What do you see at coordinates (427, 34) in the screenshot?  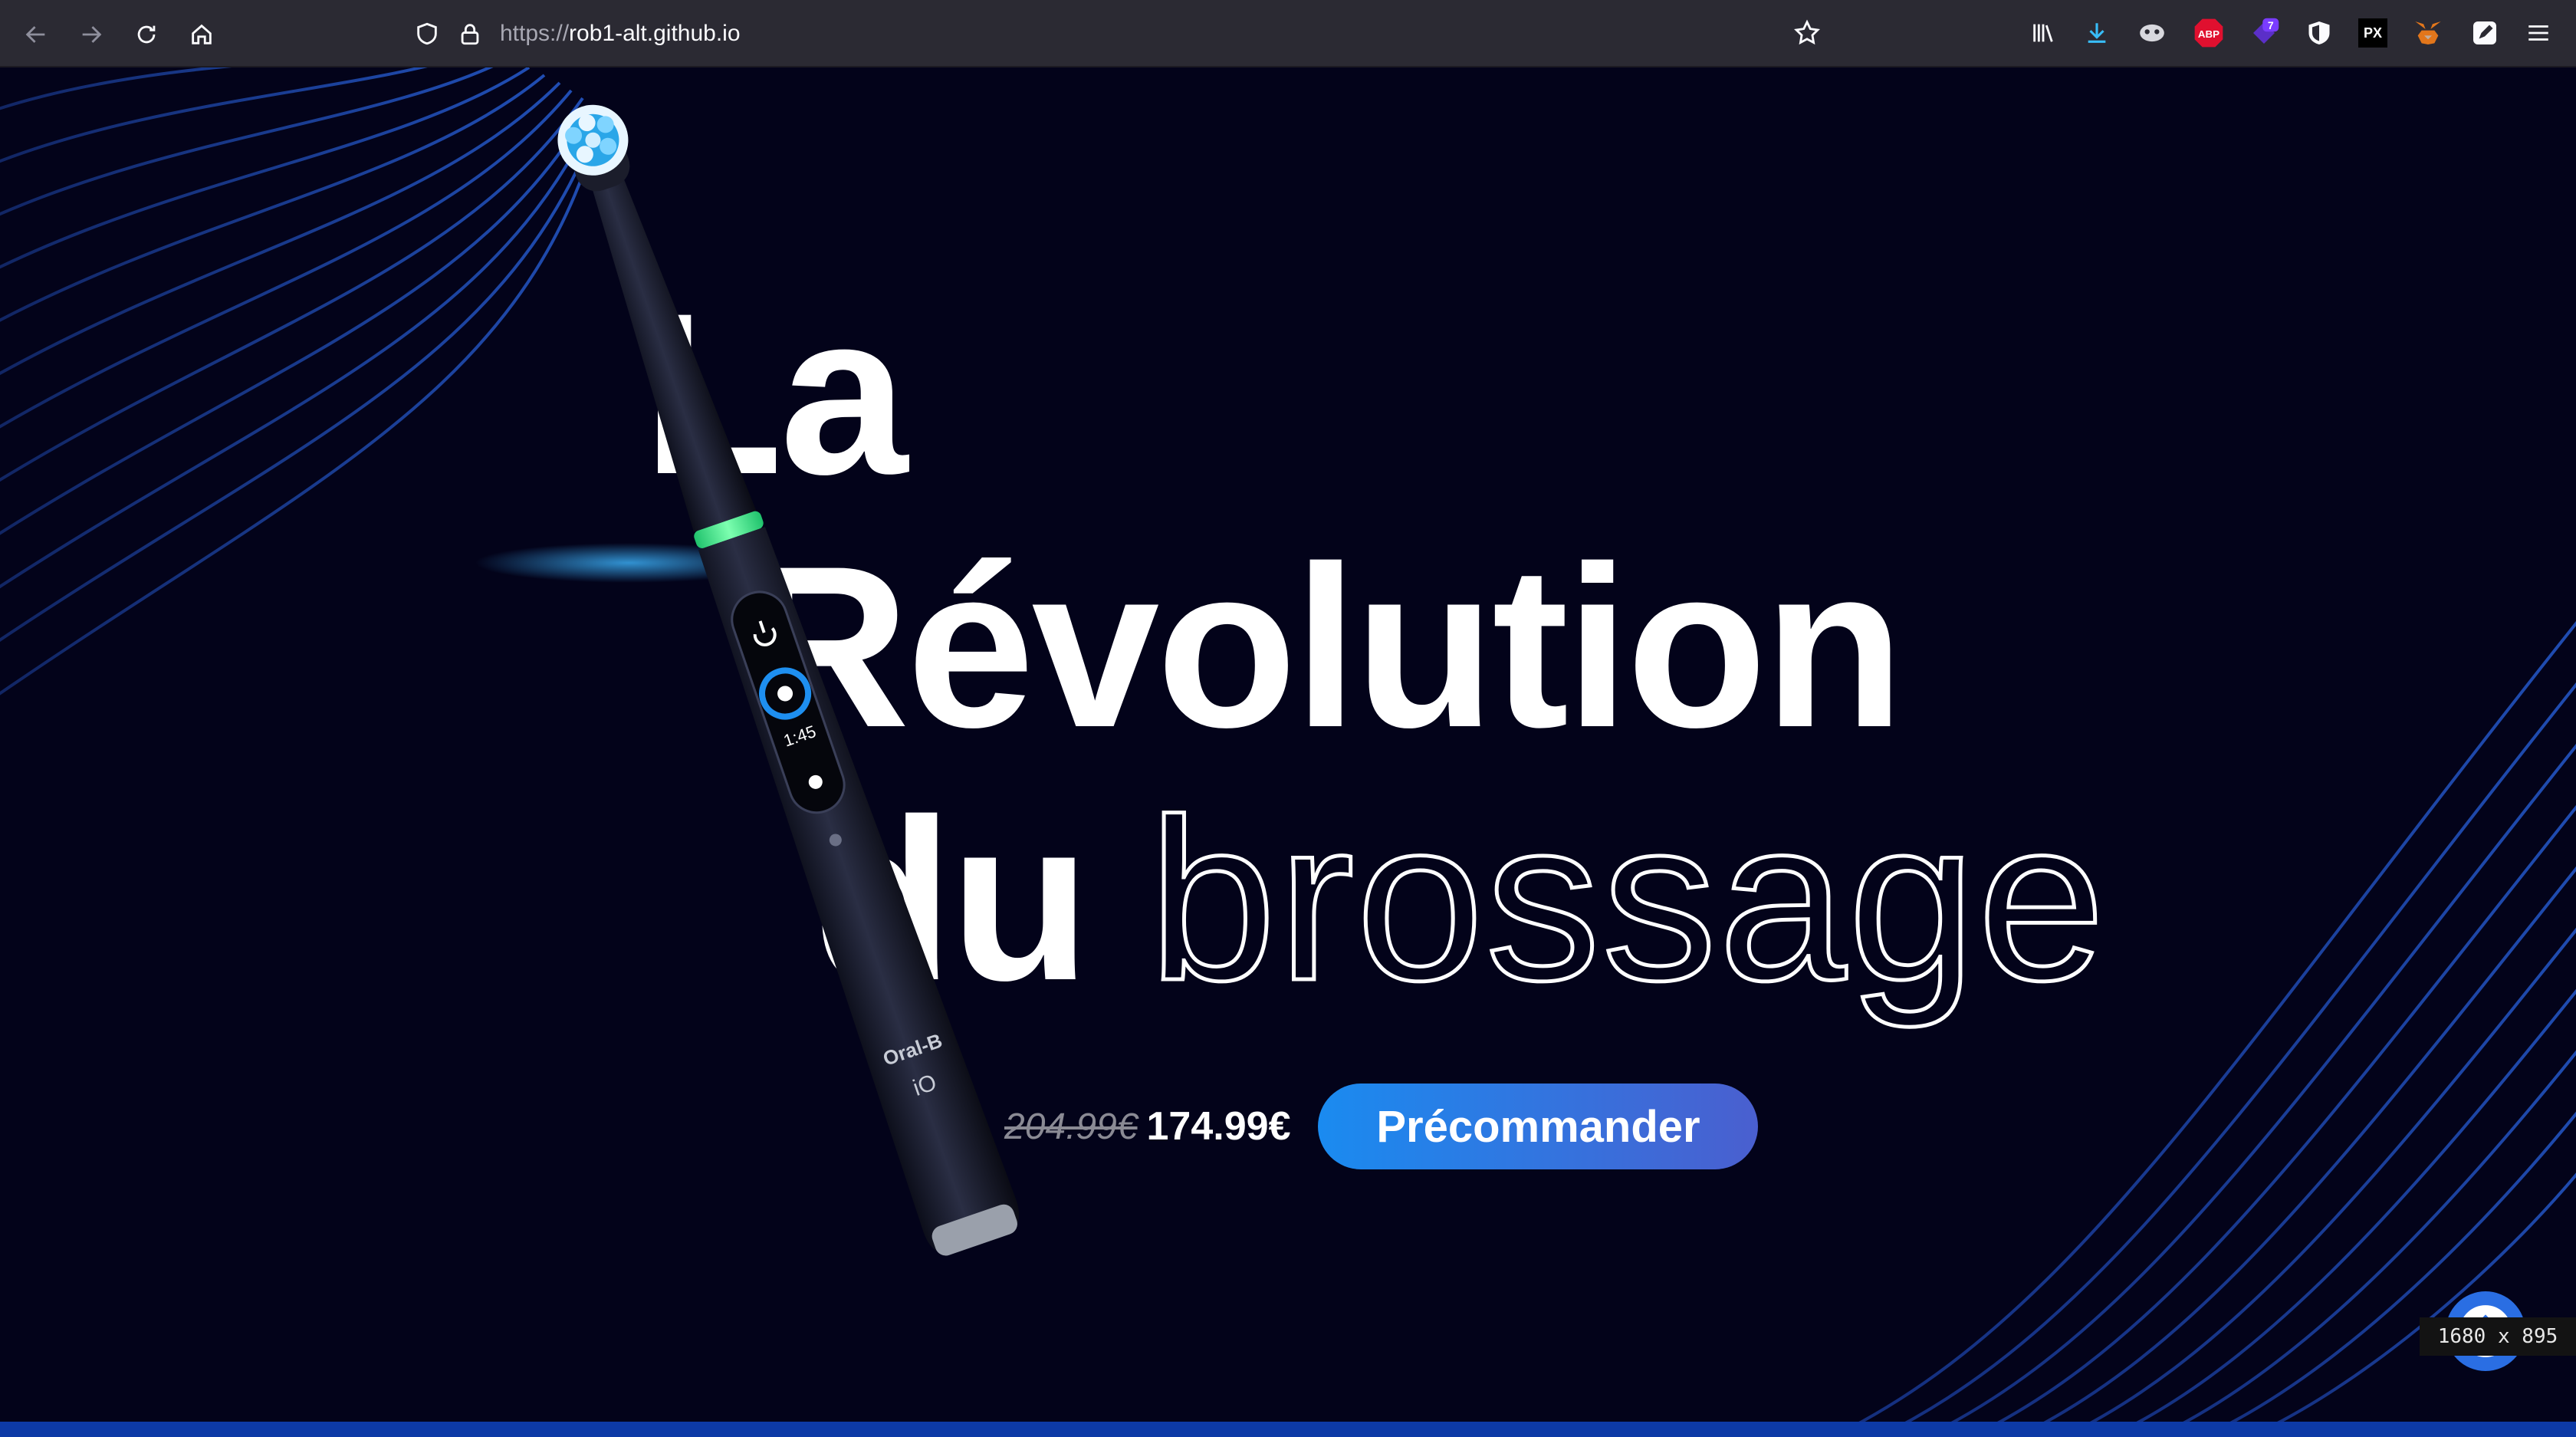 I see `tracking-shield-icon` at bounding box center [427, 34].